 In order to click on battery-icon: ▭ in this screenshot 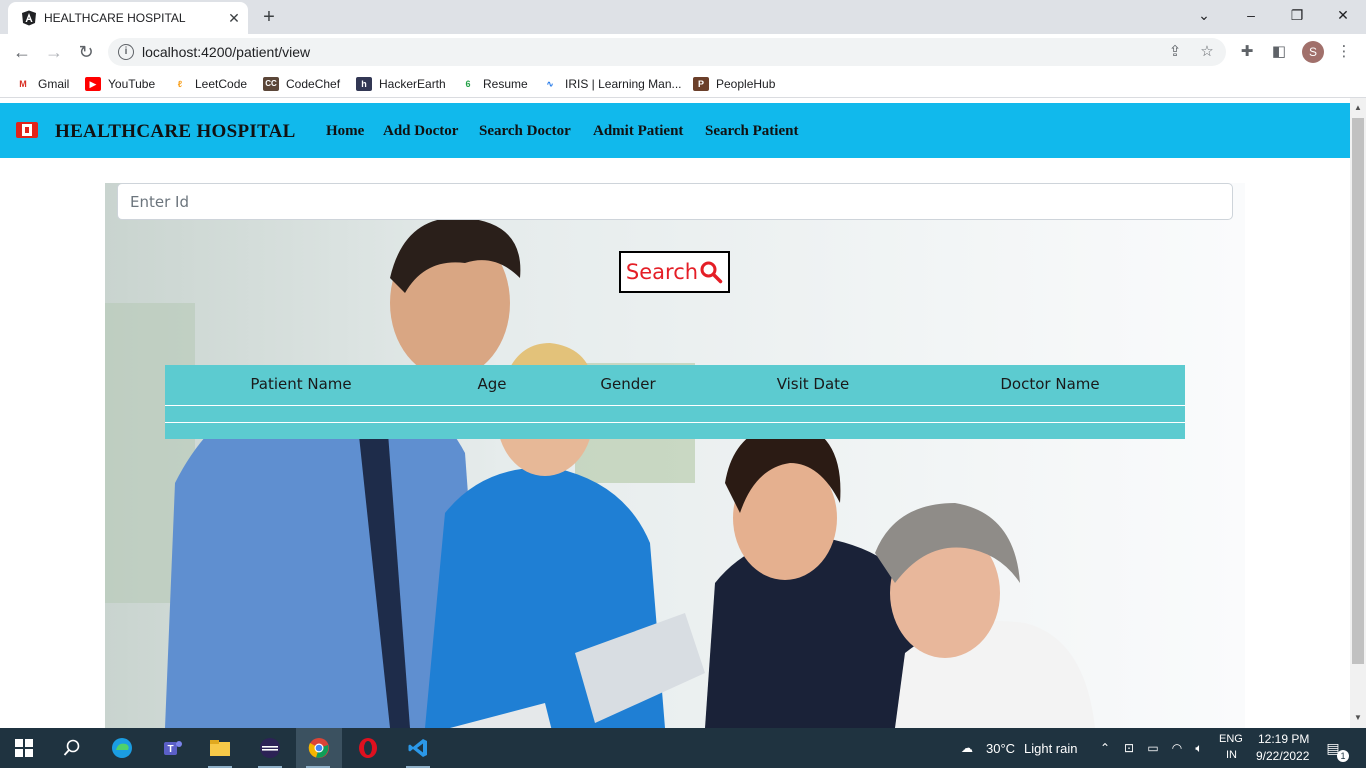, I will do `click(1153, 748)`.